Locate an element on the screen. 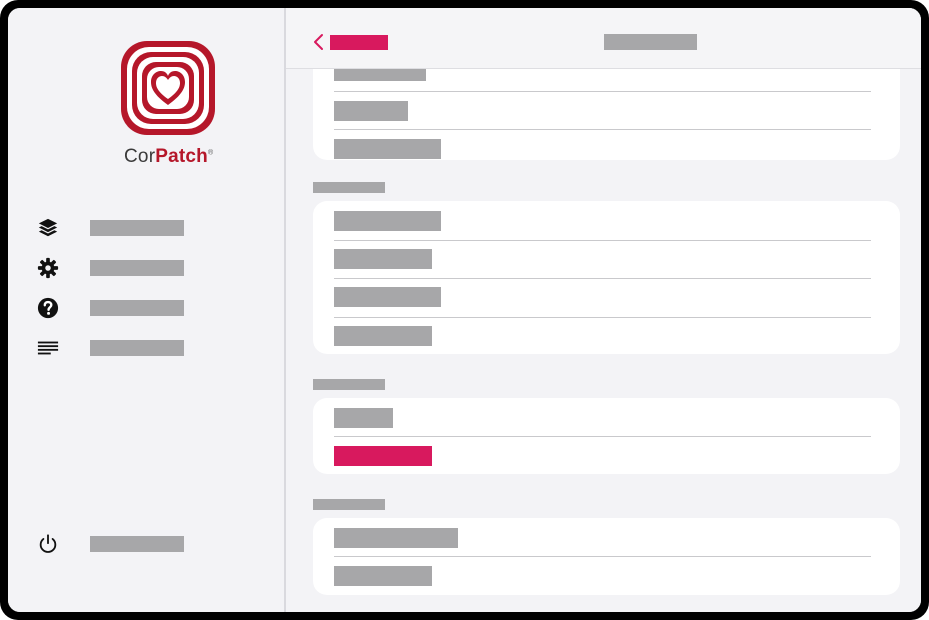 This screenshot has height=620, width=929. gear-icon is located at coordinates (48, 268).